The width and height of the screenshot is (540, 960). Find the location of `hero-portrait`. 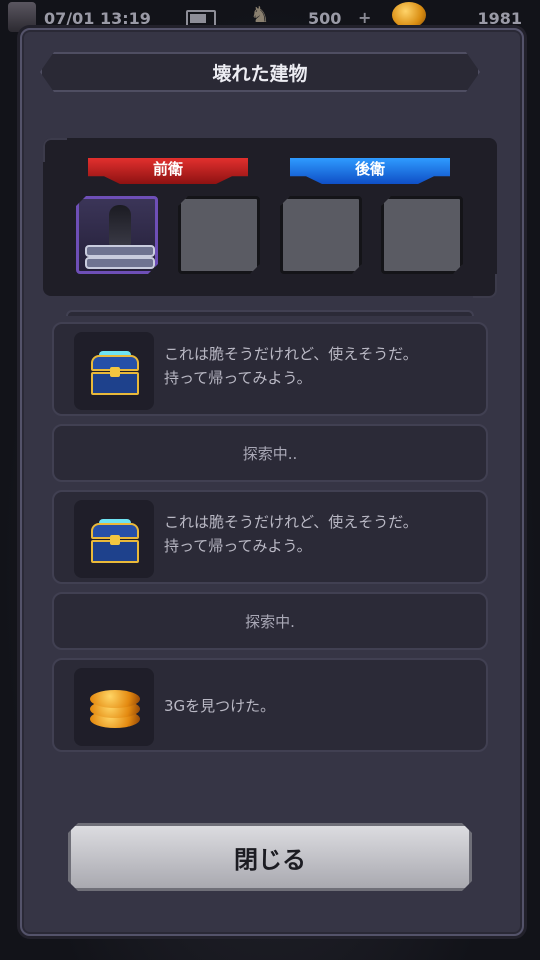

hero-portrait is located at coordinates (120, 226).